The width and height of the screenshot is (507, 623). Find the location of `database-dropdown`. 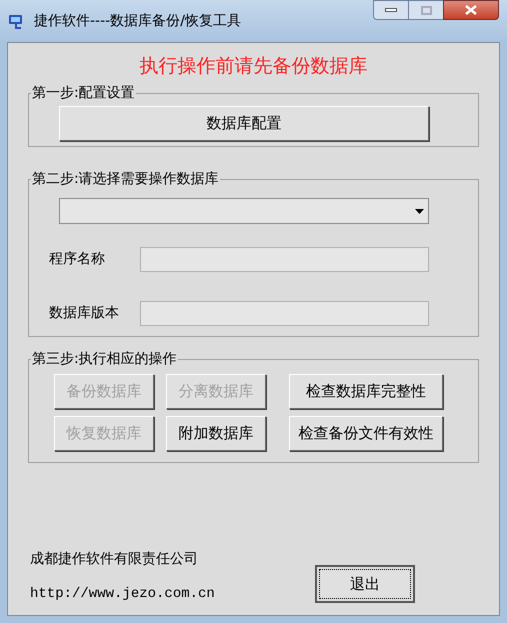

database-dropdown is located at coordinates (244, 211).